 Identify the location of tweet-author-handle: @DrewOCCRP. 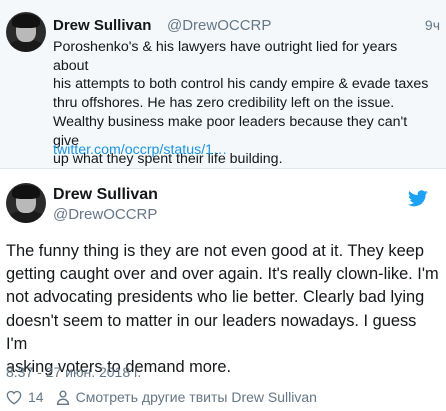
(105, 214).